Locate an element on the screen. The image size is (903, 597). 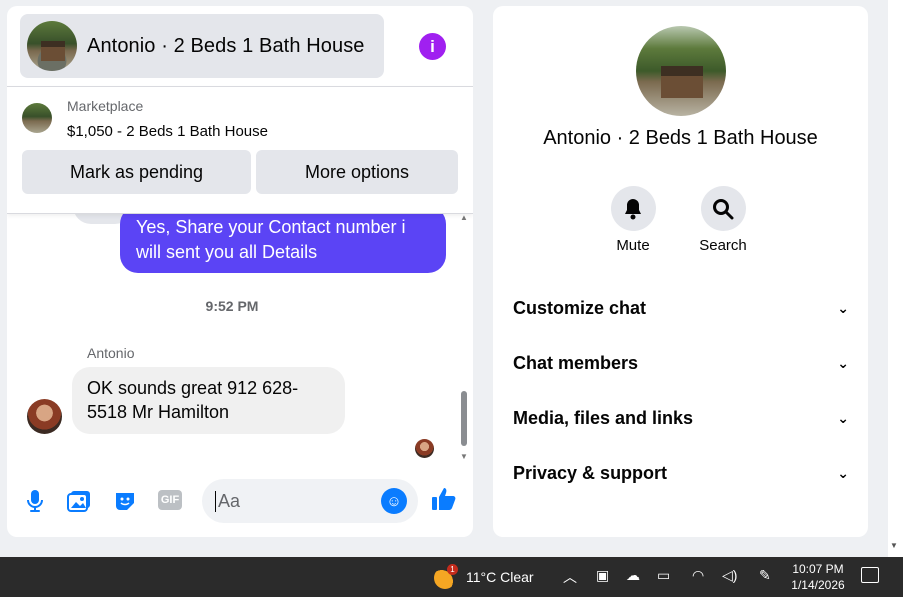
weather-text: 11°C Clear is located at coordinates (500, 577).